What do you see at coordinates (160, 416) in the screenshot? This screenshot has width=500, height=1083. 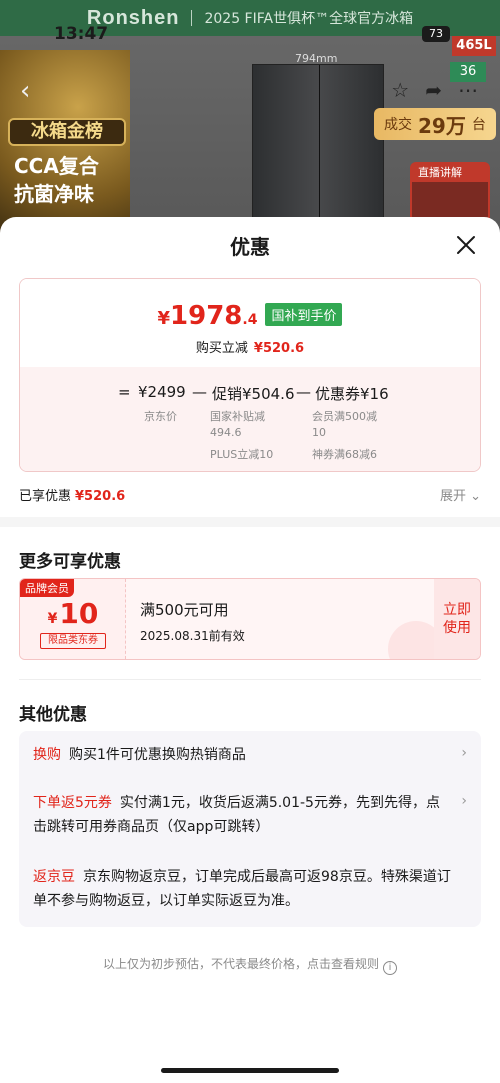 I see `base-price-note: 京东价` at bounding box center [160, 416].